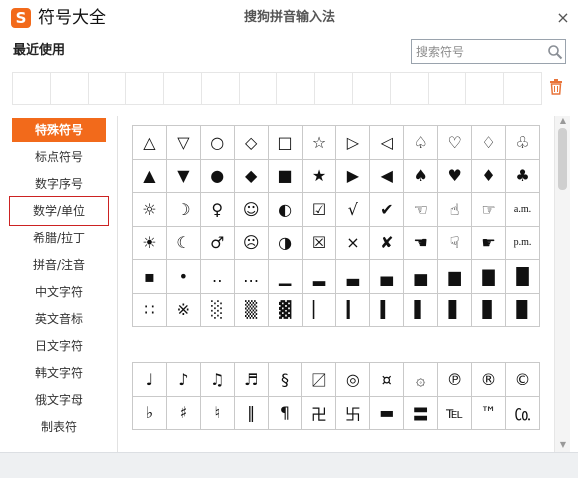 The height and width of the screenshot is (478, 578). I want to click on symbol-cell: ℡, so click(455, 412).